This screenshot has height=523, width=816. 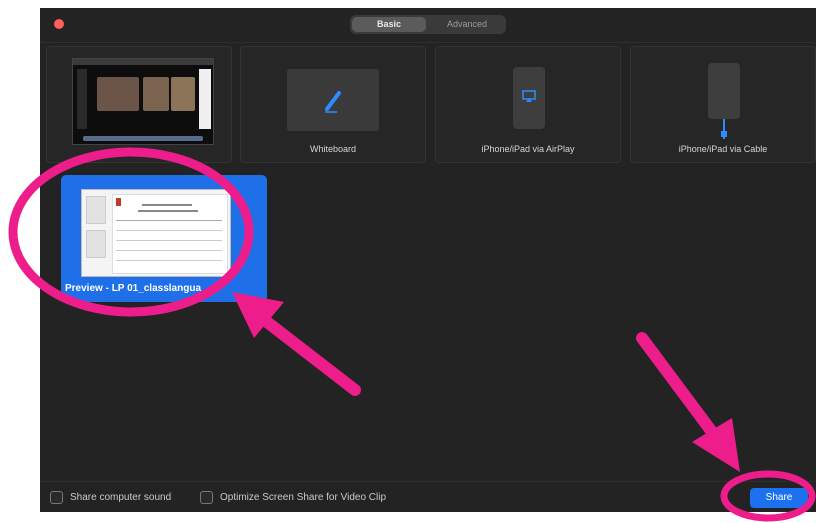 I want to click on source-label: iPhone/iPad via Cable, so click(x=723, y=149).